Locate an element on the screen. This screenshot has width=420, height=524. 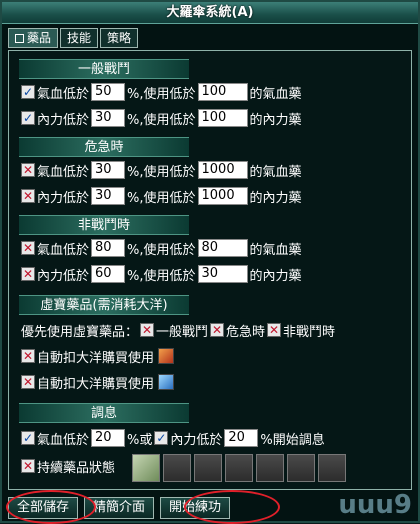
tab-skill: 技能 is located at coordinates (79, 38).